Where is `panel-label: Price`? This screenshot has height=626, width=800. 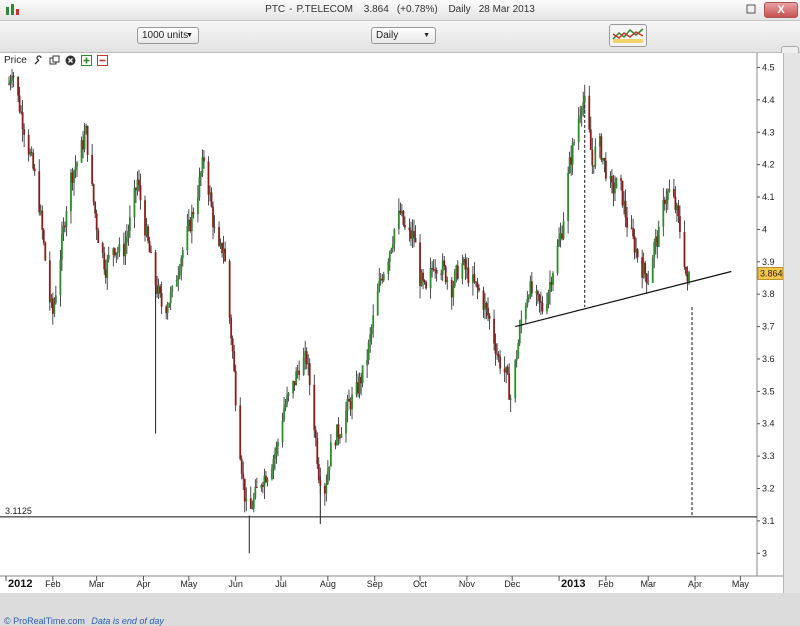
panel-label: Price is located at coordinates (15, 60).